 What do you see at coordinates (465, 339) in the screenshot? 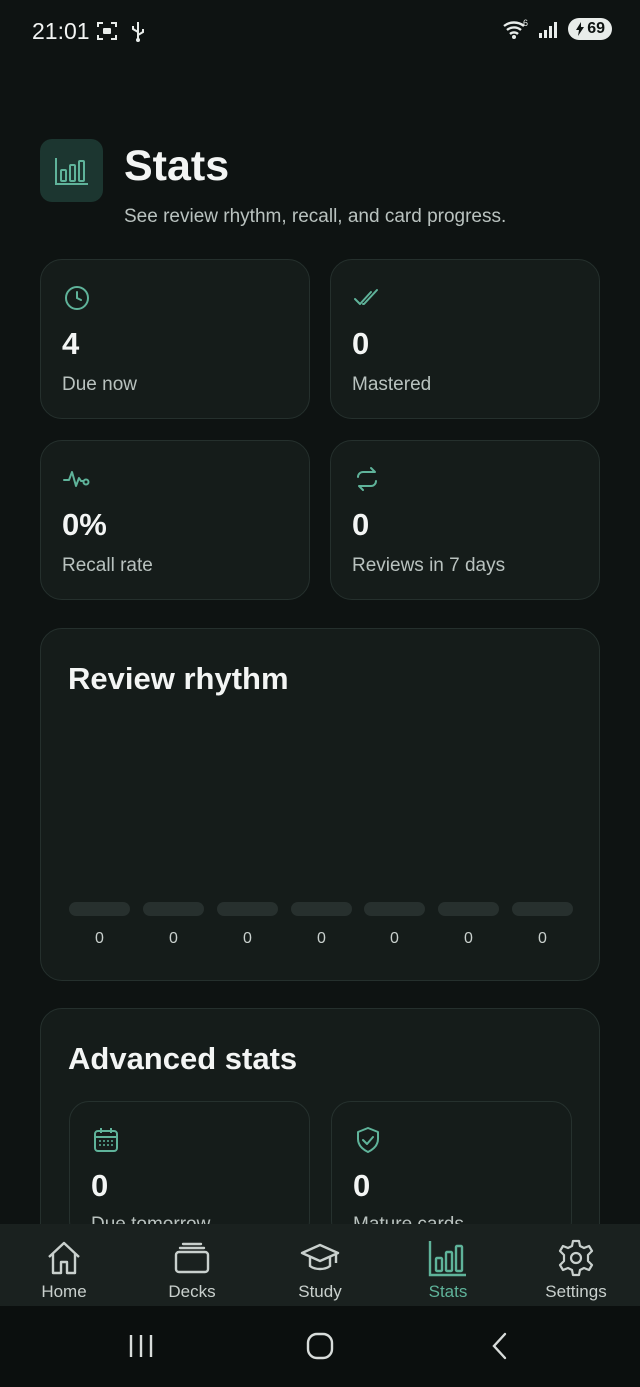
I see `stat-card-mastered: 0 Mastered` at bounding box center [465, 339].